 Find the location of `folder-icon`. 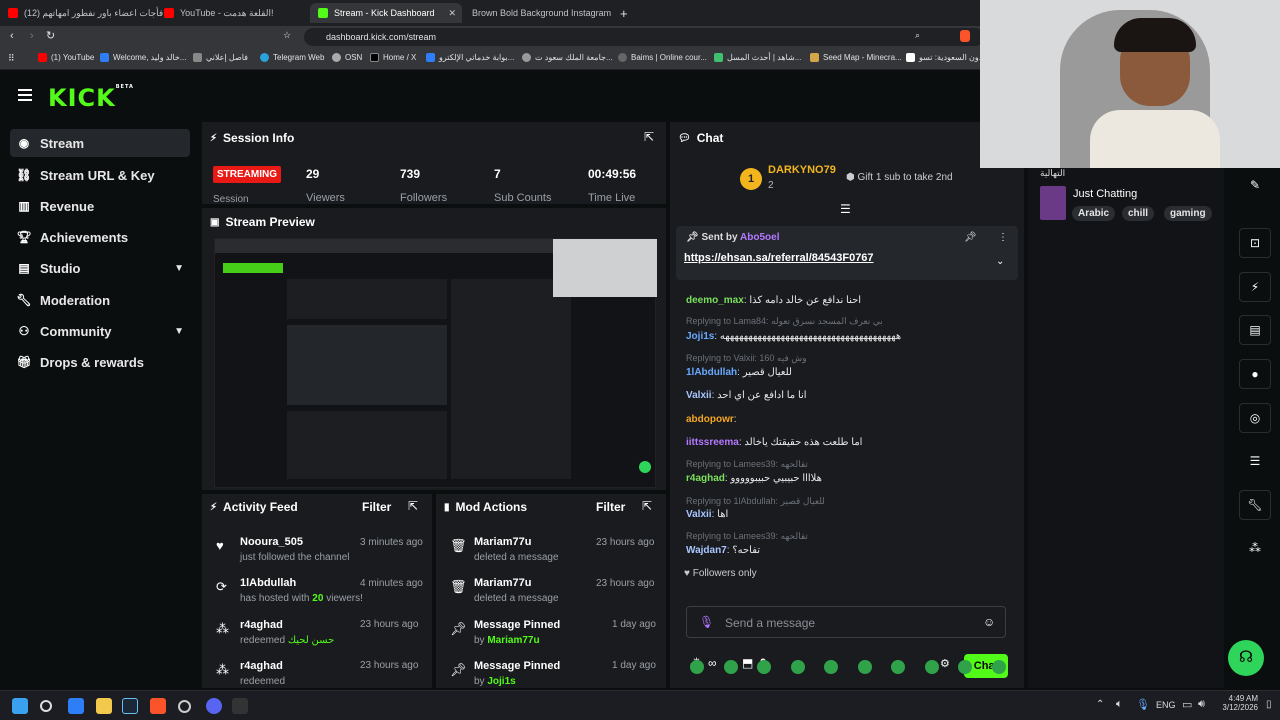

folder-icon is located at coordinates (104, 706).